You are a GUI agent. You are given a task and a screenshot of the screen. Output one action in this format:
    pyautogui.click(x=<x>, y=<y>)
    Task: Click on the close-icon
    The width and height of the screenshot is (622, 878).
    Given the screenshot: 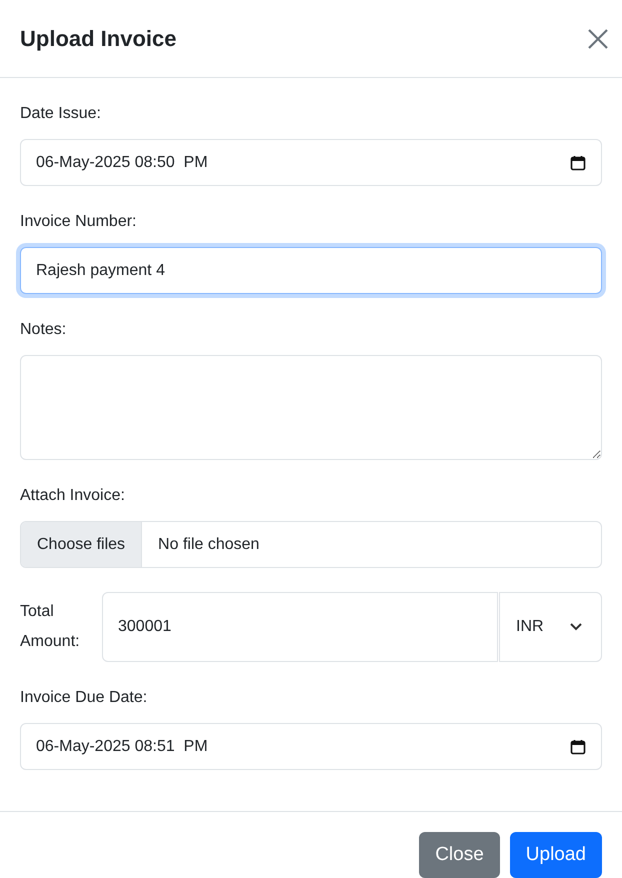 What is the action you would take?
    pyautogui.click(x=598, y=38)
    